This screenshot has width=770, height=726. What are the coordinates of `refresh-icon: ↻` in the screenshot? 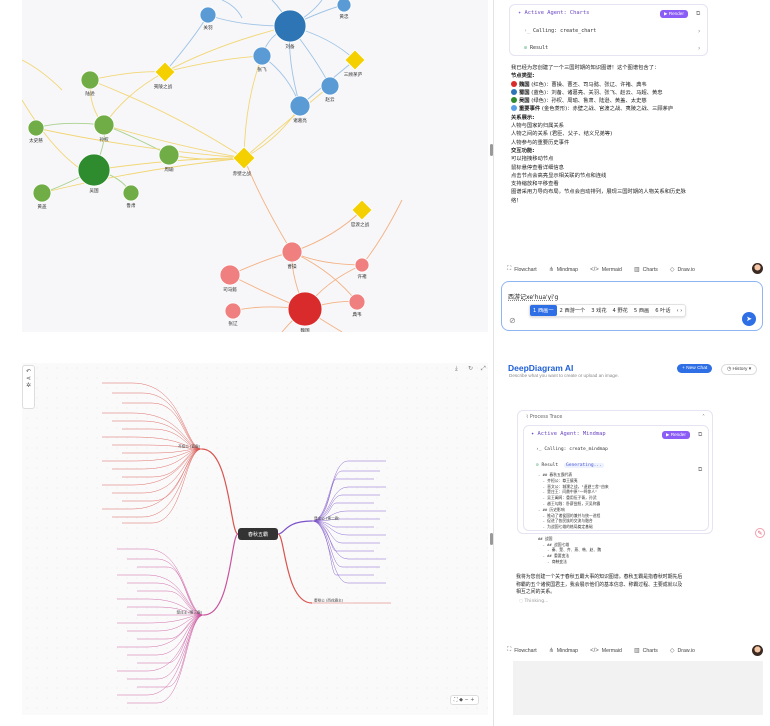 It's located at (470, 368).